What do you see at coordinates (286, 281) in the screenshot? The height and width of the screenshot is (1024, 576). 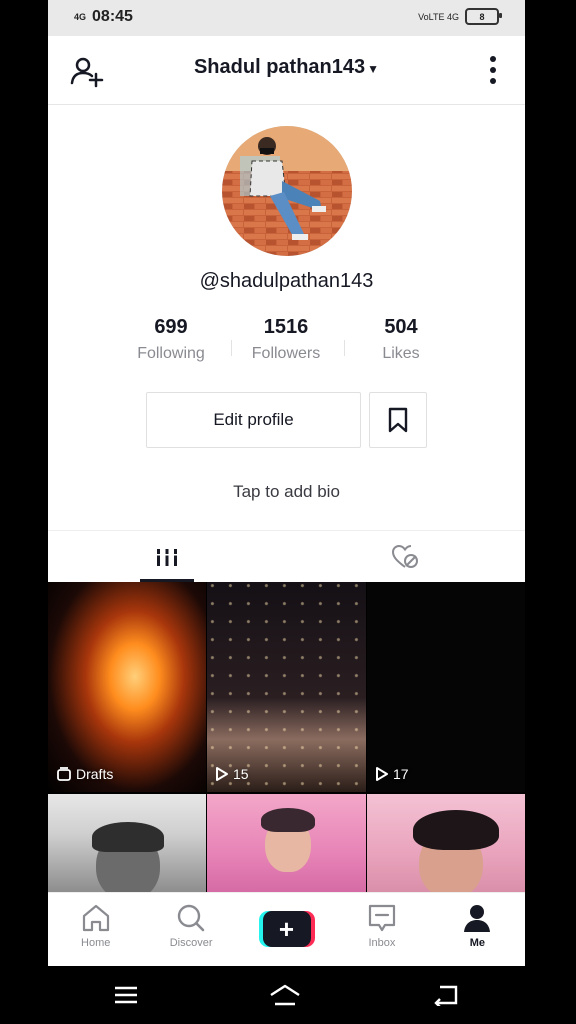 I see `profile-username: @shadulpathan143` at bounding box center [286, 281].